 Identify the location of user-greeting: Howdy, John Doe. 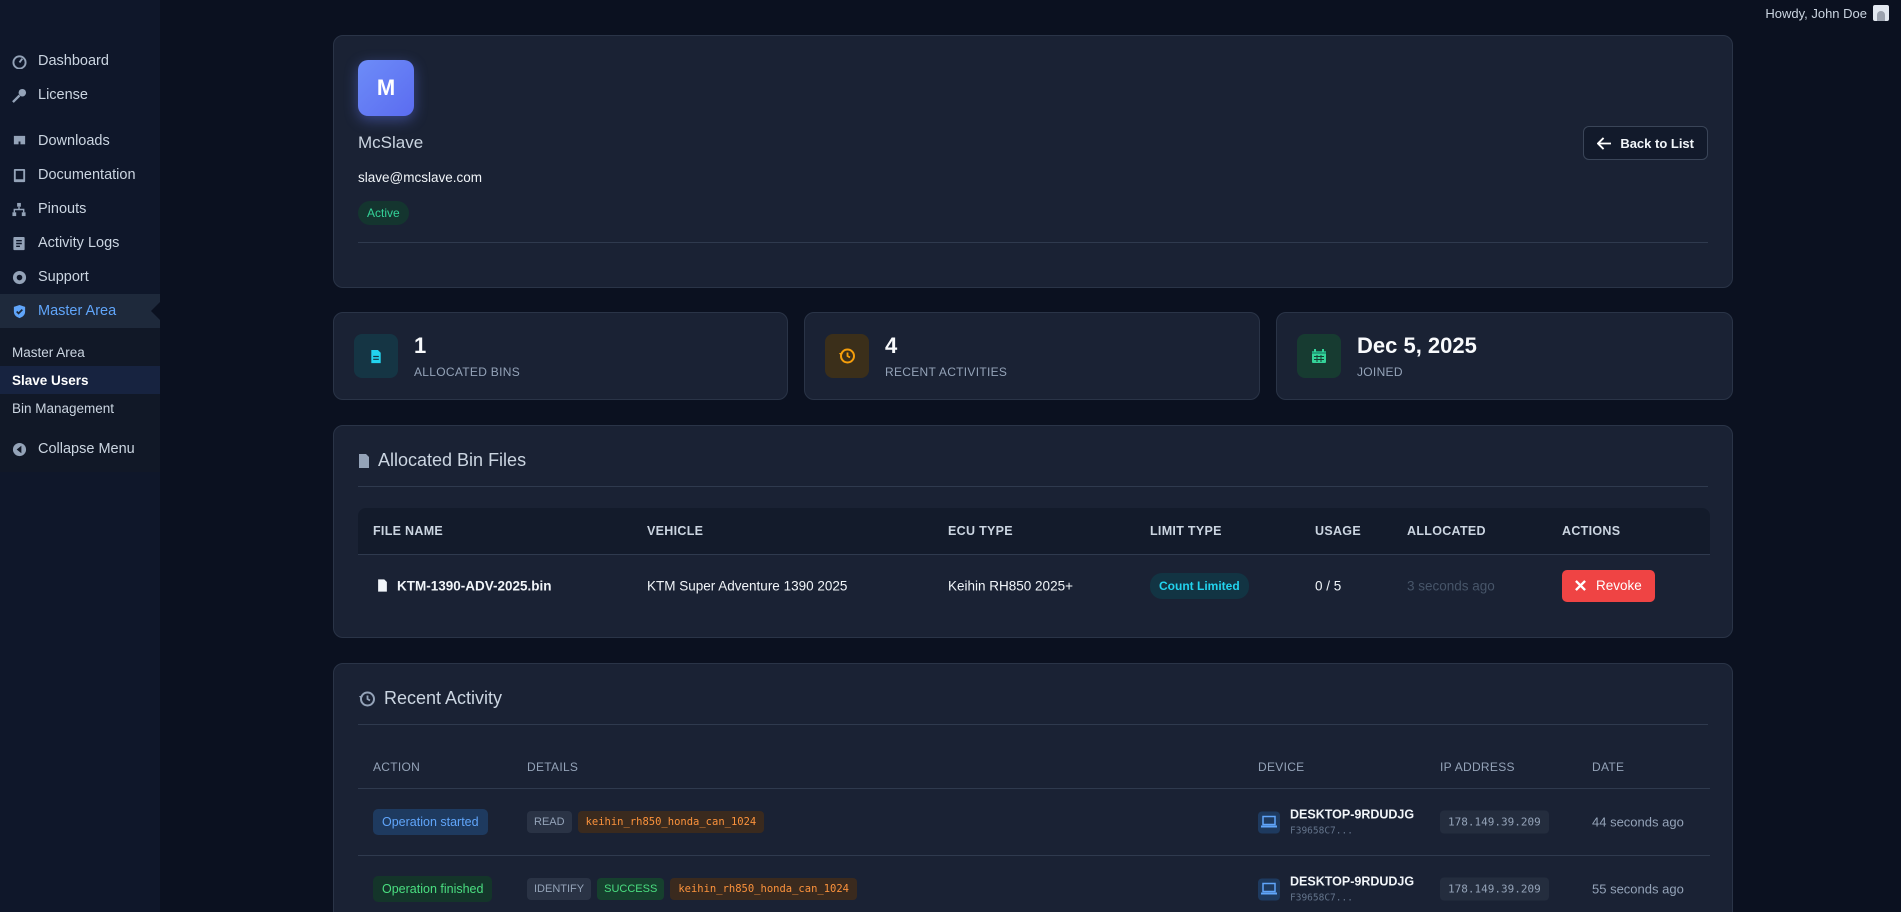
(1827, 13).